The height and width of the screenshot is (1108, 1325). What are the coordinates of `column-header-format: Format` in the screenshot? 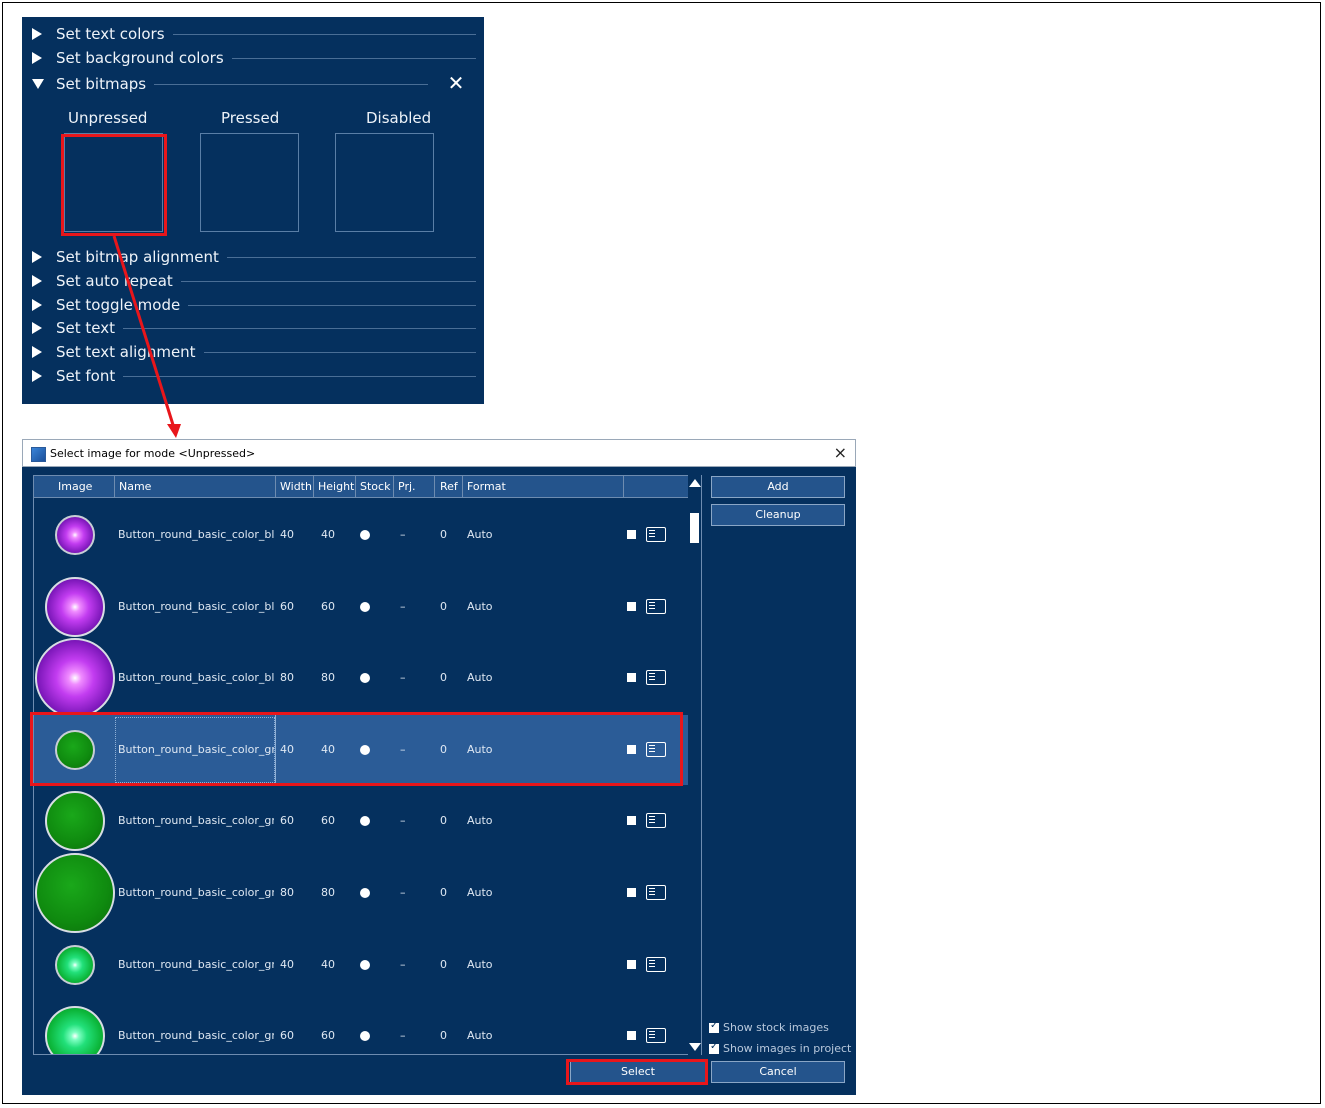 It's located at (543, 486).